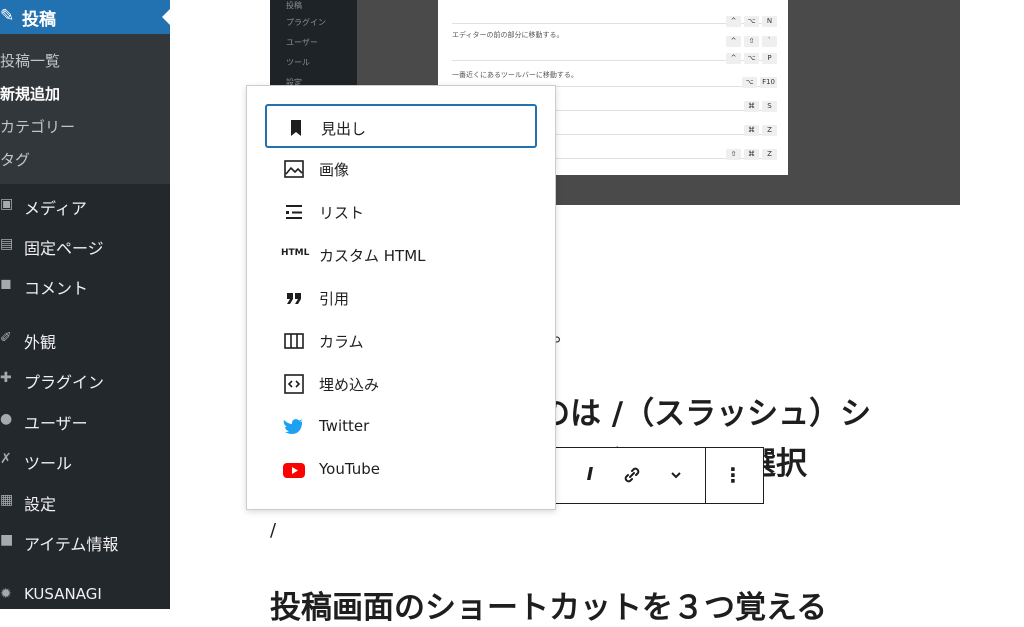 Image resolution: width=1024 pixels, height=627 pixels. What do you see at coordinates (85, 208) in the screenshot?
I see `sidebar-item-media: ▣ メディア` at bounding box center [85, 208].